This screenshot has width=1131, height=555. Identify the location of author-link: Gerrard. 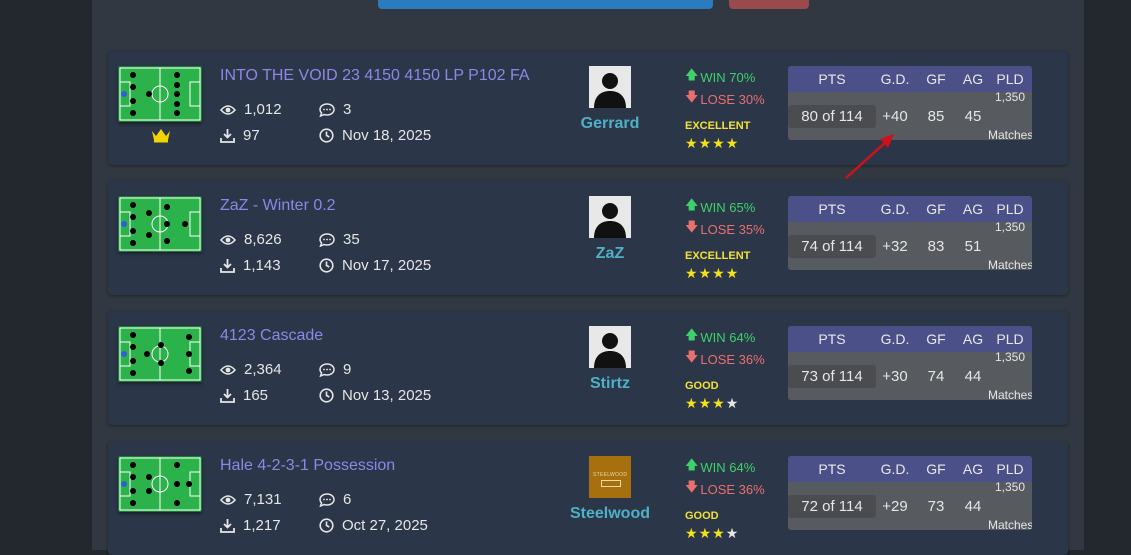
(610, 124).